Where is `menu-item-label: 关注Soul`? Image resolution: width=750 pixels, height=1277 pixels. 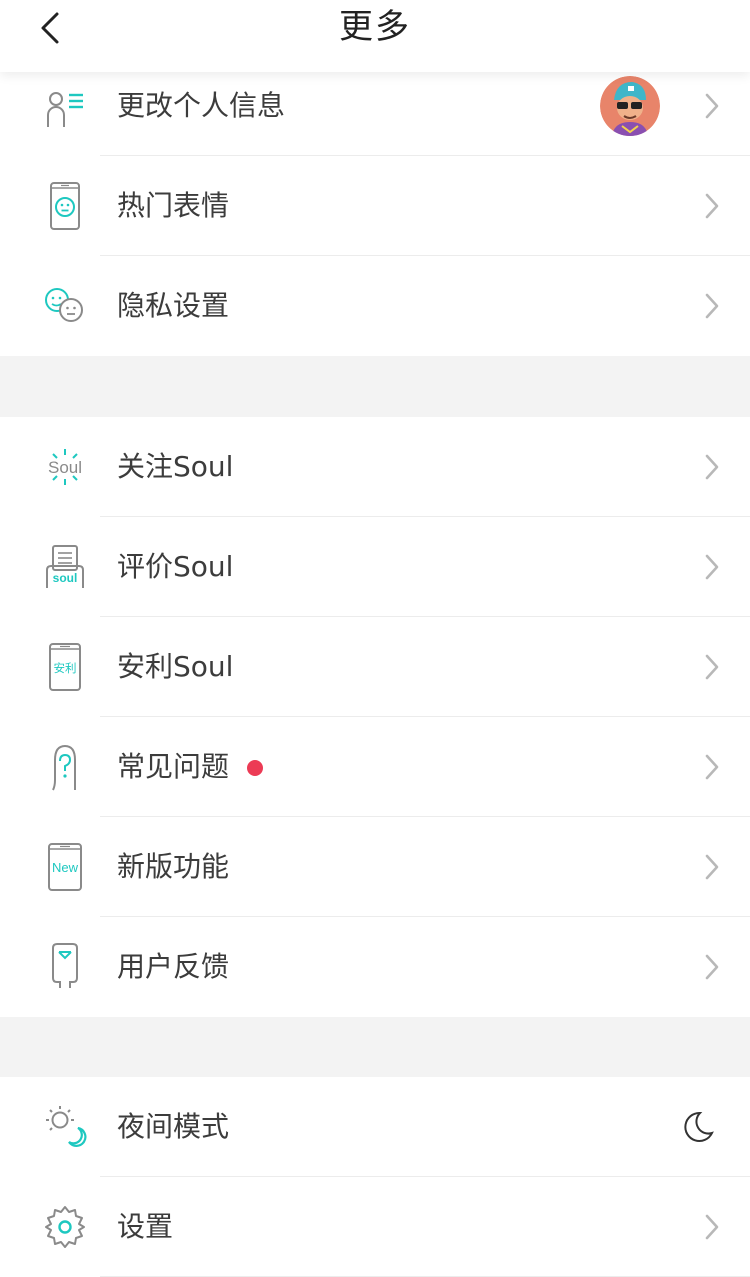
menu-item-label: 关注Soul is located at coordinates (175, 466).